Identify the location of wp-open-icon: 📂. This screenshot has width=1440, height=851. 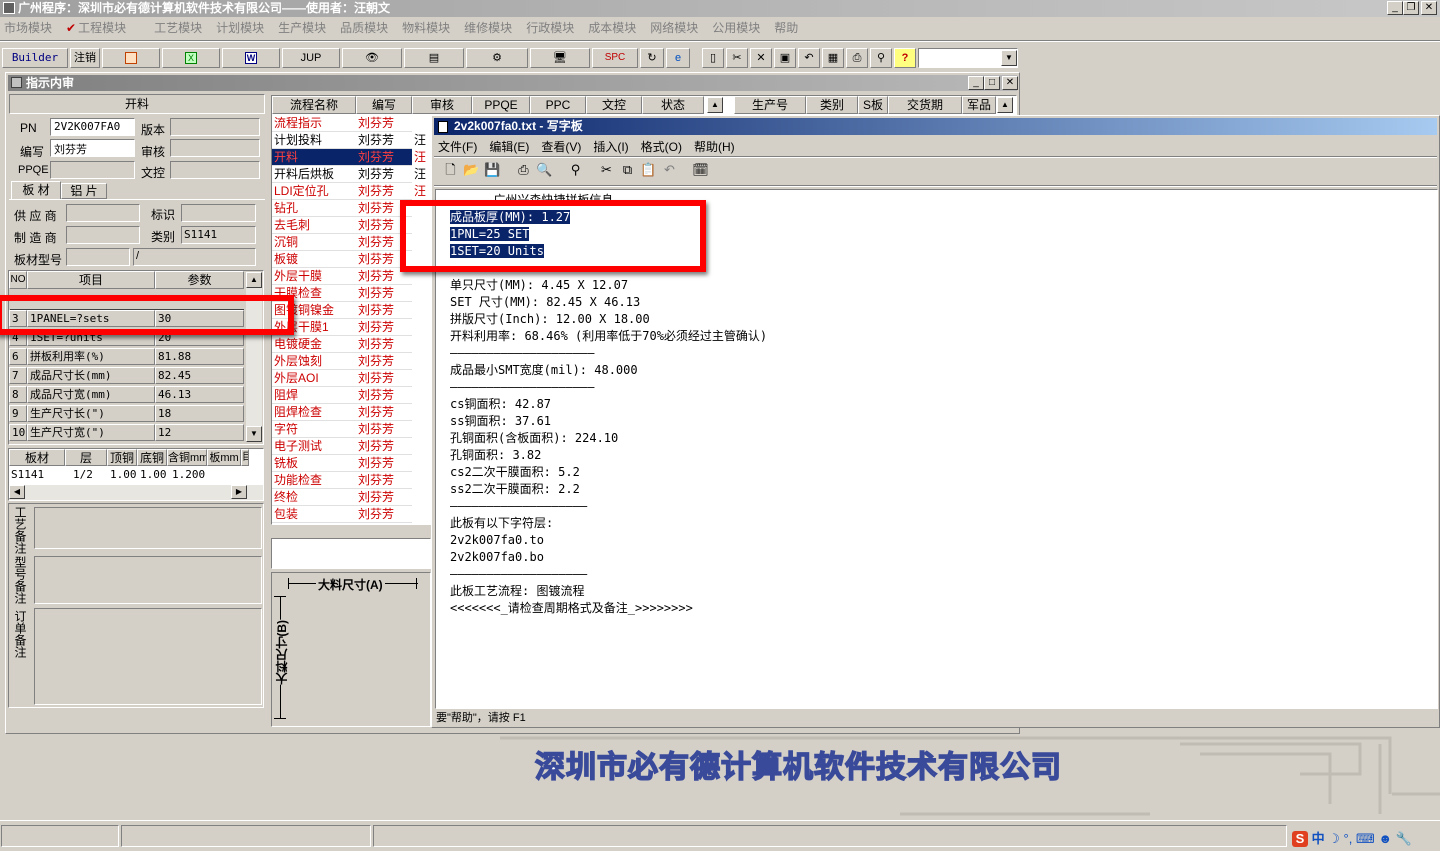
(471, 170).